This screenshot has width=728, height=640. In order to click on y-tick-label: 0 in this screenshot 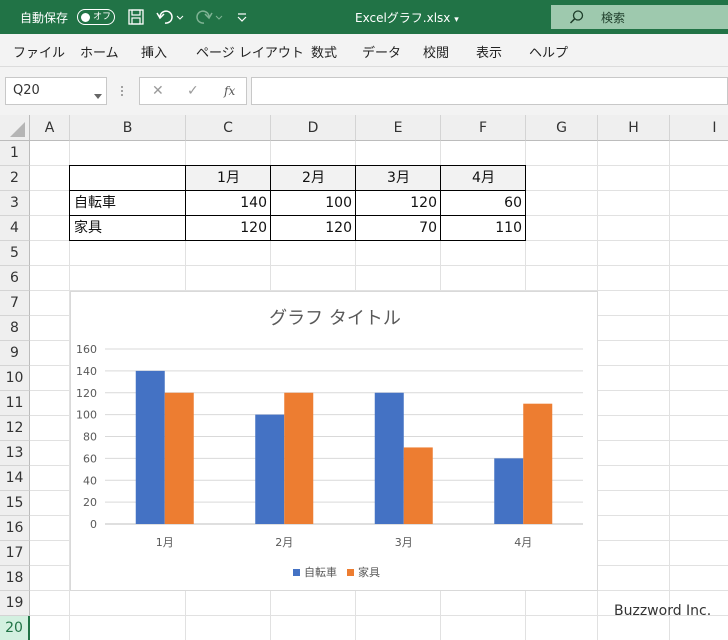, I will do `click(93, 524)`.